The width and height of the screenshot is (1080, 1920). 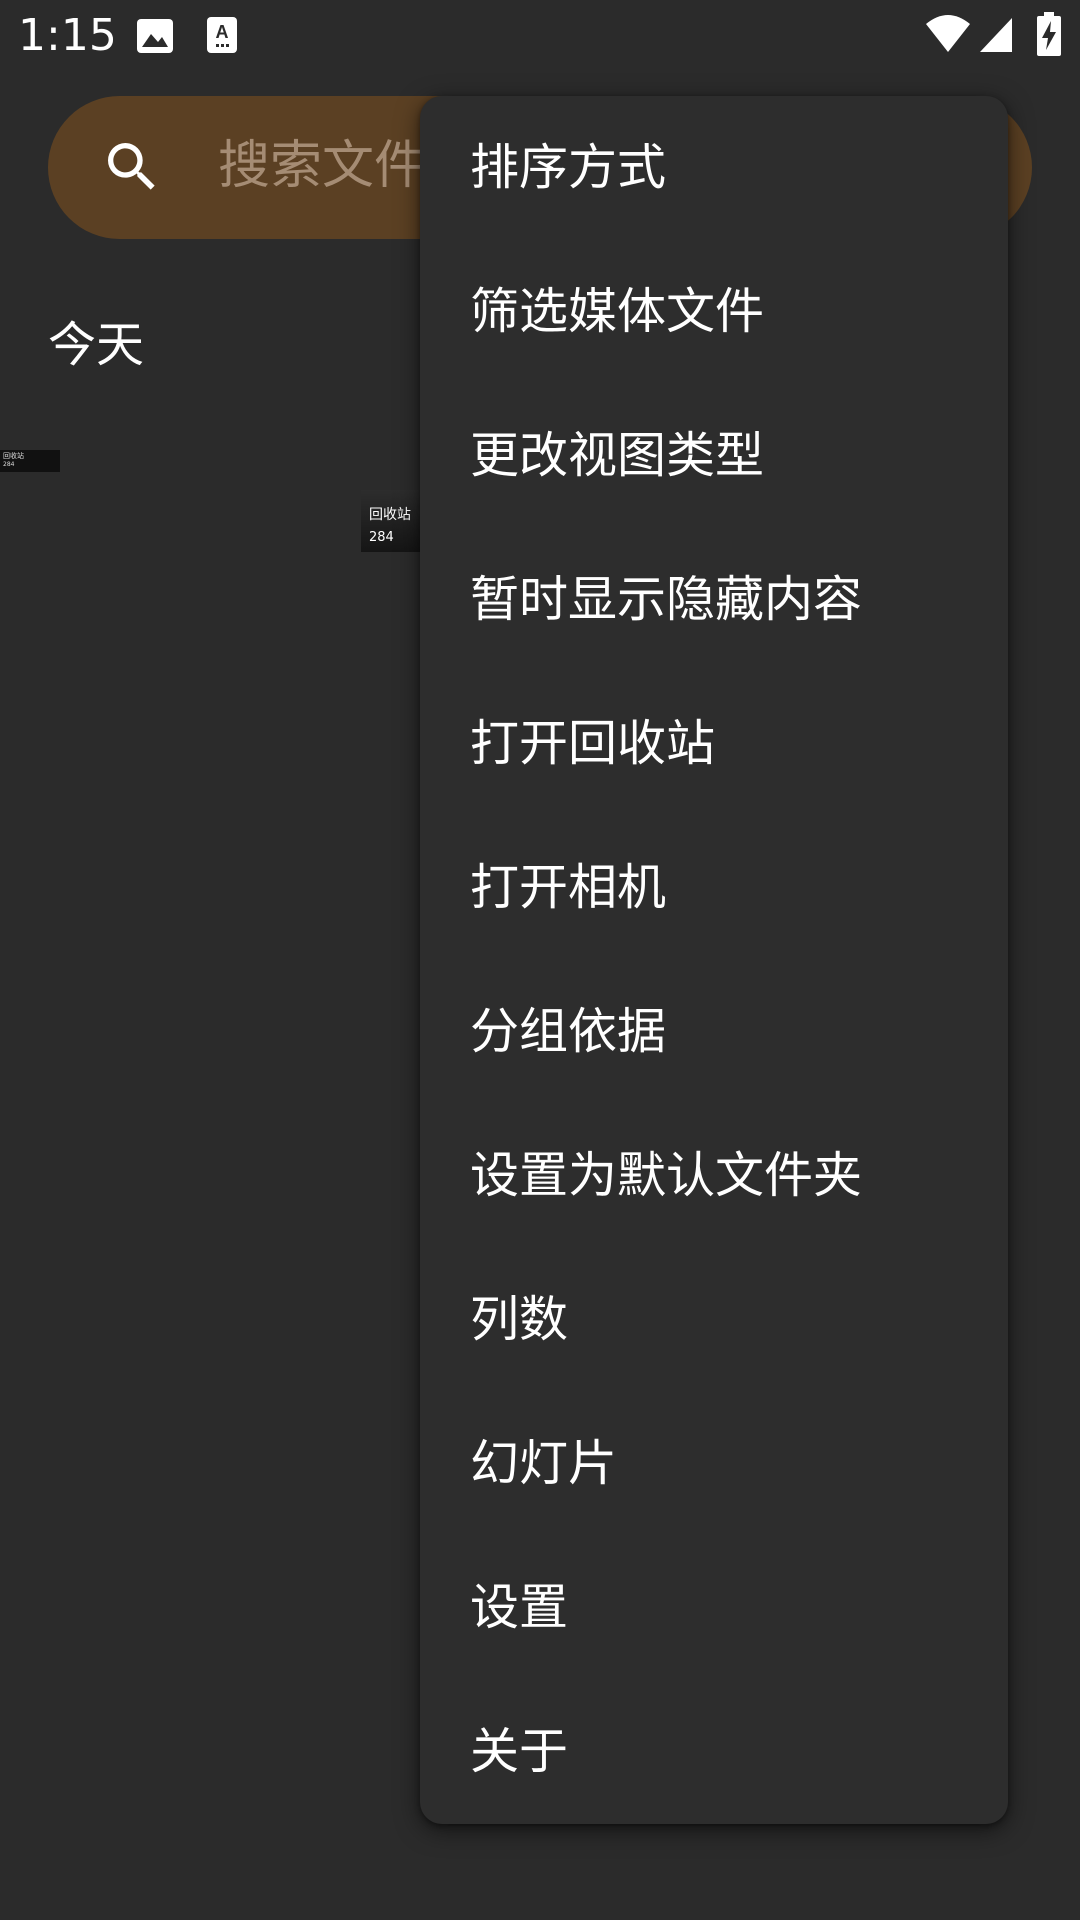 What do you see at coordinates (714, 168) in the screenshot?
I see `menu-item-sort-by: 排序方式` at bounding box center [714, 168].